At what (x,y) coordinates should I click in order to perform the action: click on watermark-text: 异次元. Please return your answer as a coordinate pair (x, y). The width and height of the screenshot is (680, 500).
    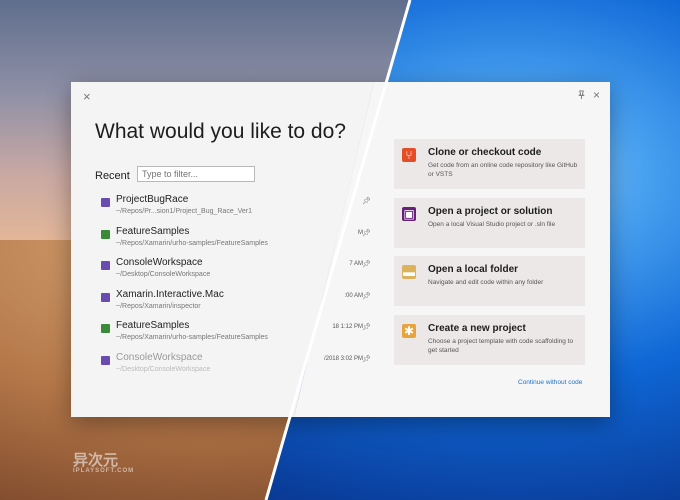
    Looking at the image, I should click on (96, 460).